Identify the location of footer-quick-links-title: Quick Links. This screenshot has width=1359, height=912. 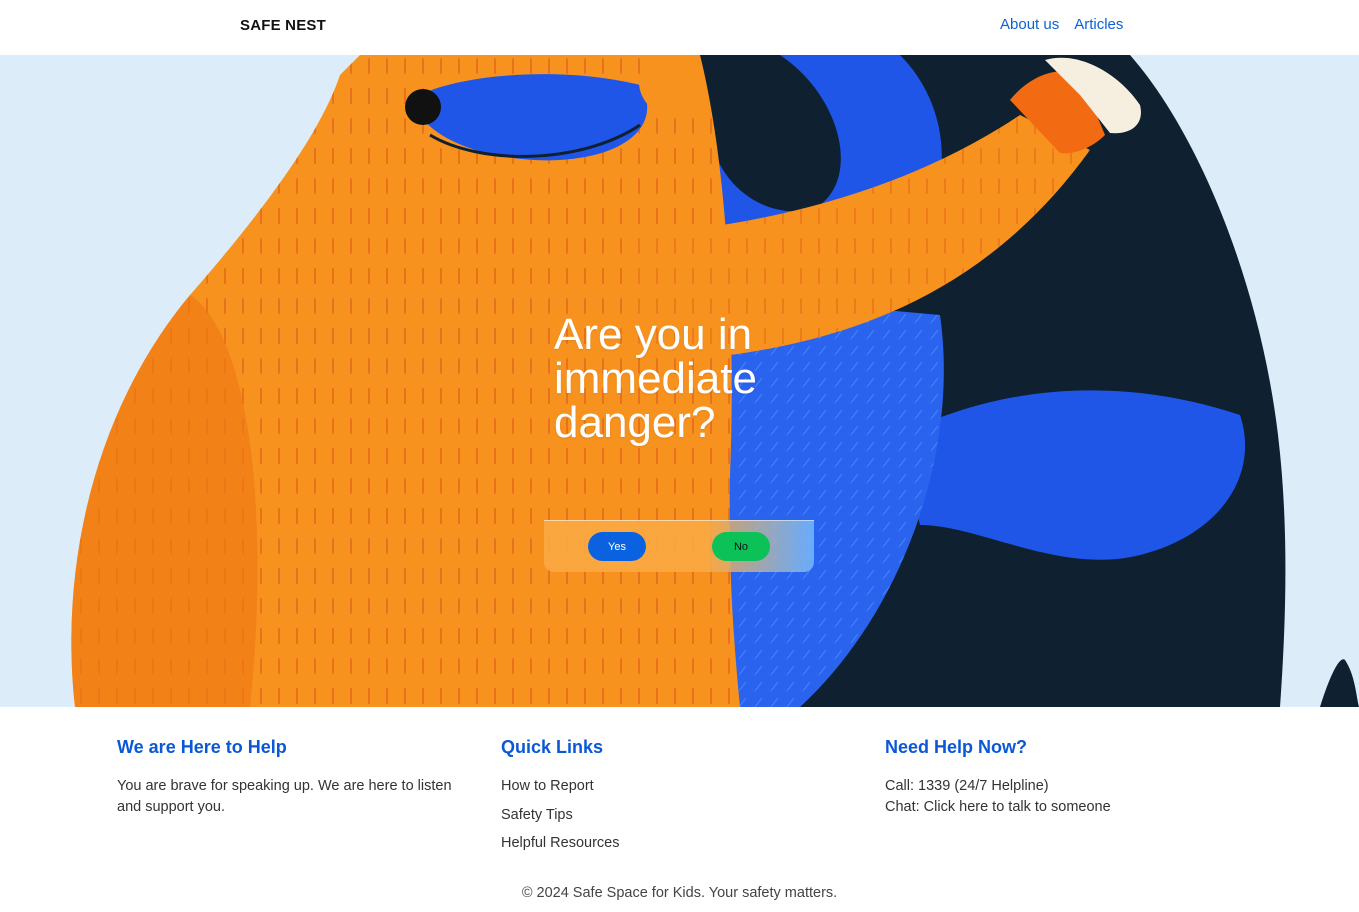
(552, 747).